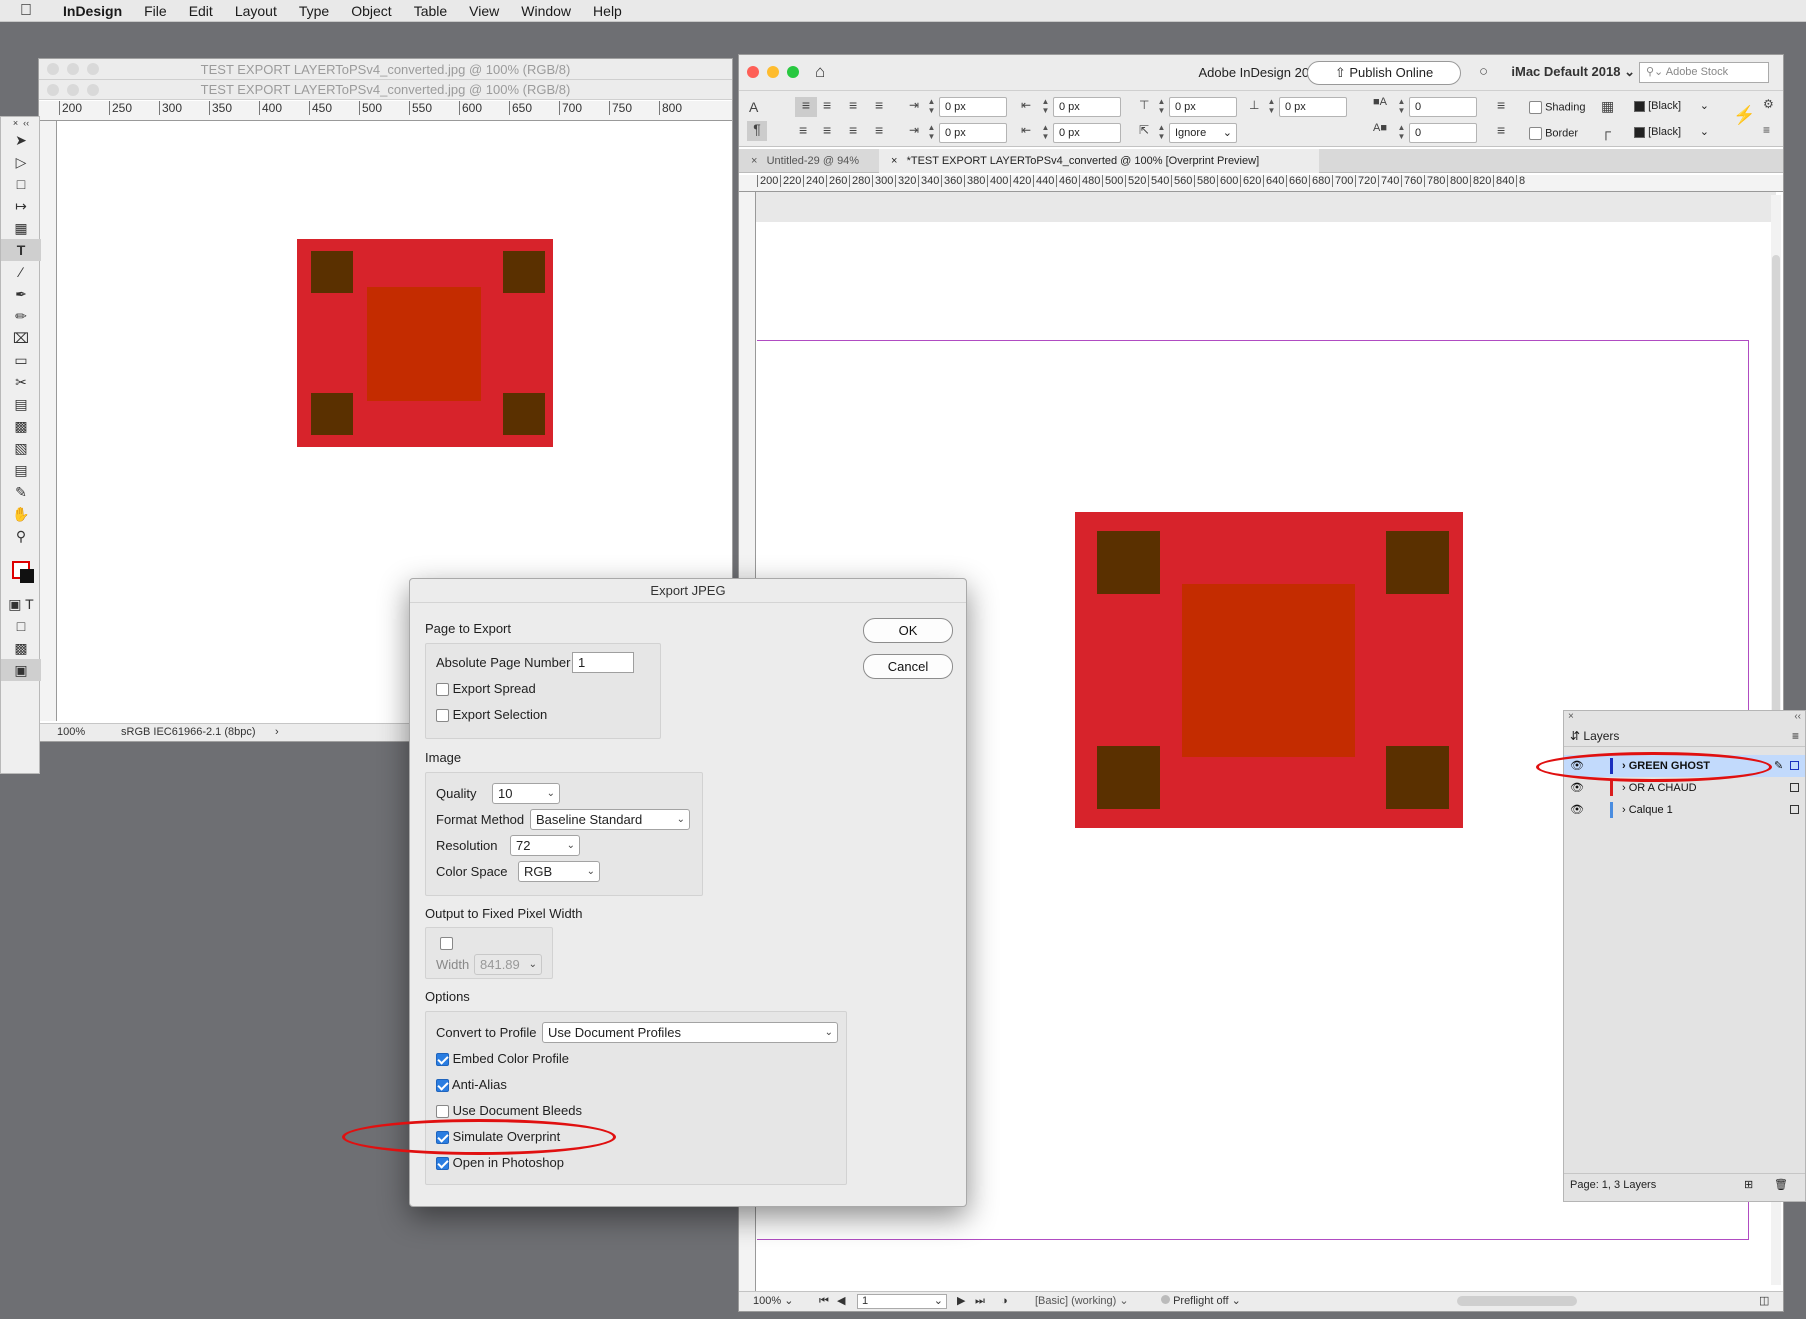 The image size is (1806, 1319). What do you see at coordinates (21, 338) in the screenshot?
I see `rect-frame-icon: ⌧` at bounding box center [21, 338].